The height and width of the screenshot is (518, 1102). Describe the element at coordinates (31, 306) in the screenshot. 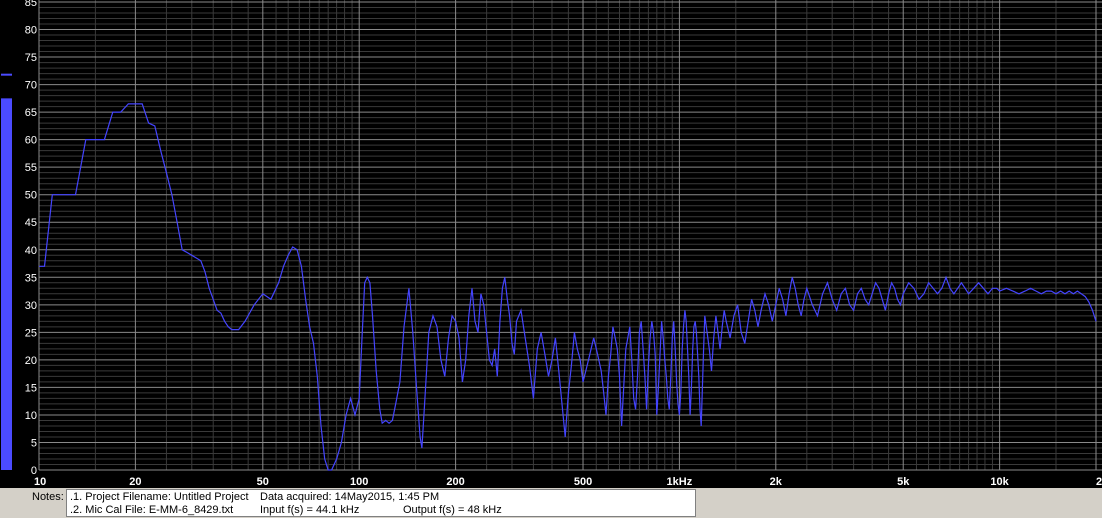

I see `y-tick-label: 30` at that location.